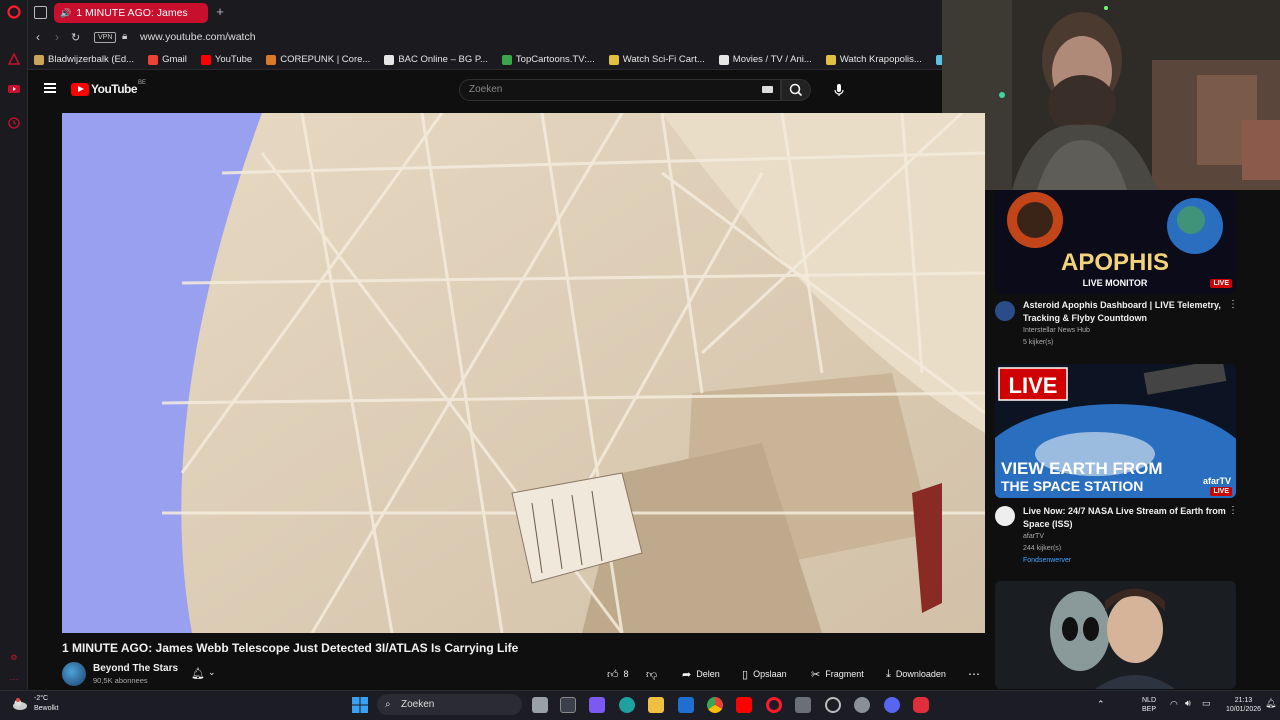 The height and width of the screenshot is (720, 1280). Describe the element at coordinates (1188, 703) in the screenshot. I see `volume-icon: 🔊︎` at that location.